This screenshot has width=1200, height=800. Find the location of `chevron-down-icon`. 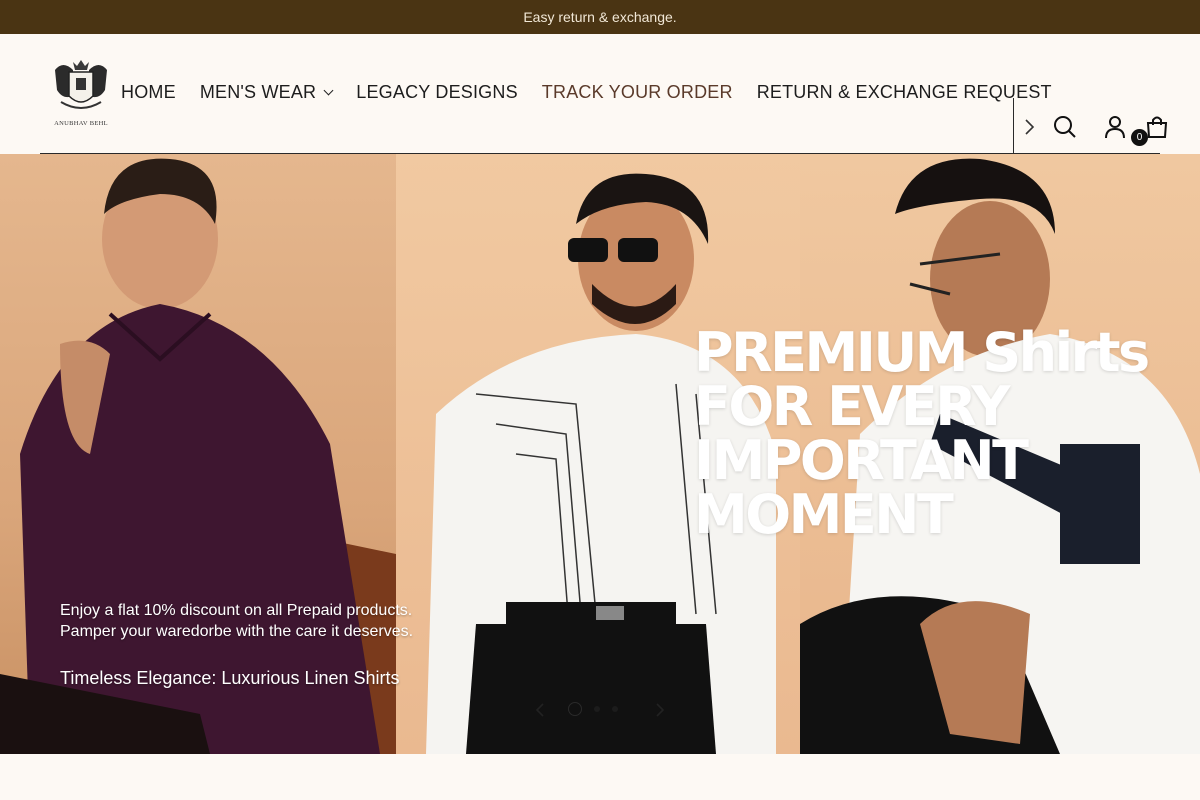

chevron-down-icon is located at coordinates (328, 90).